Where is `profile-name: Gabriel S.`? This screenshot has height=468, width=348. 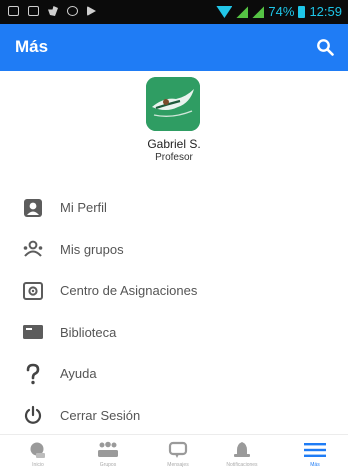
profile-name: Gabriel S. is located at coordinates (174, 144).